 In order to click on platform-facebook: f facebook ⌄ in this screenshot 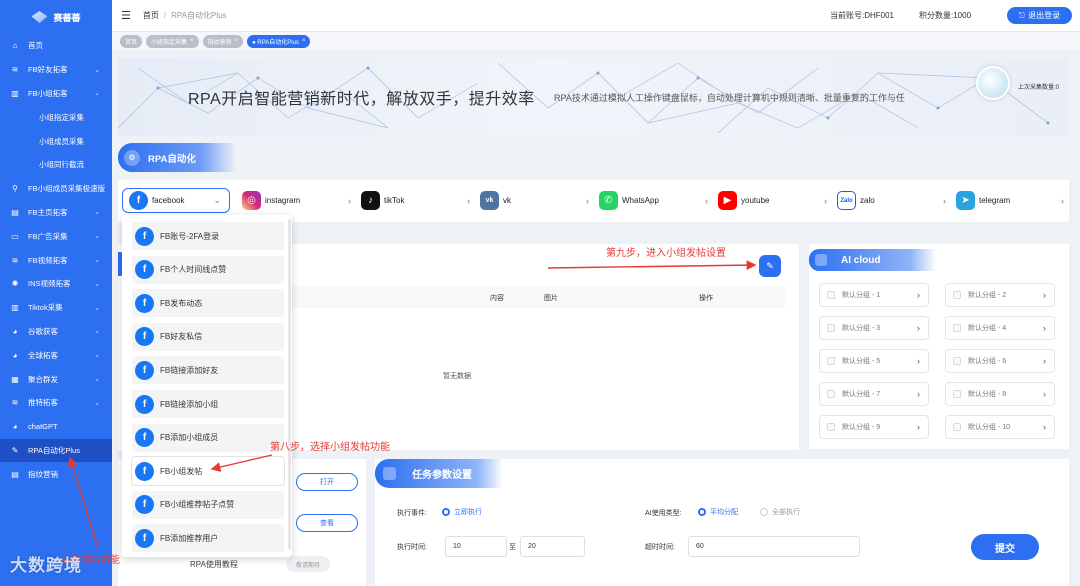, I will do `click(176, 200)`.